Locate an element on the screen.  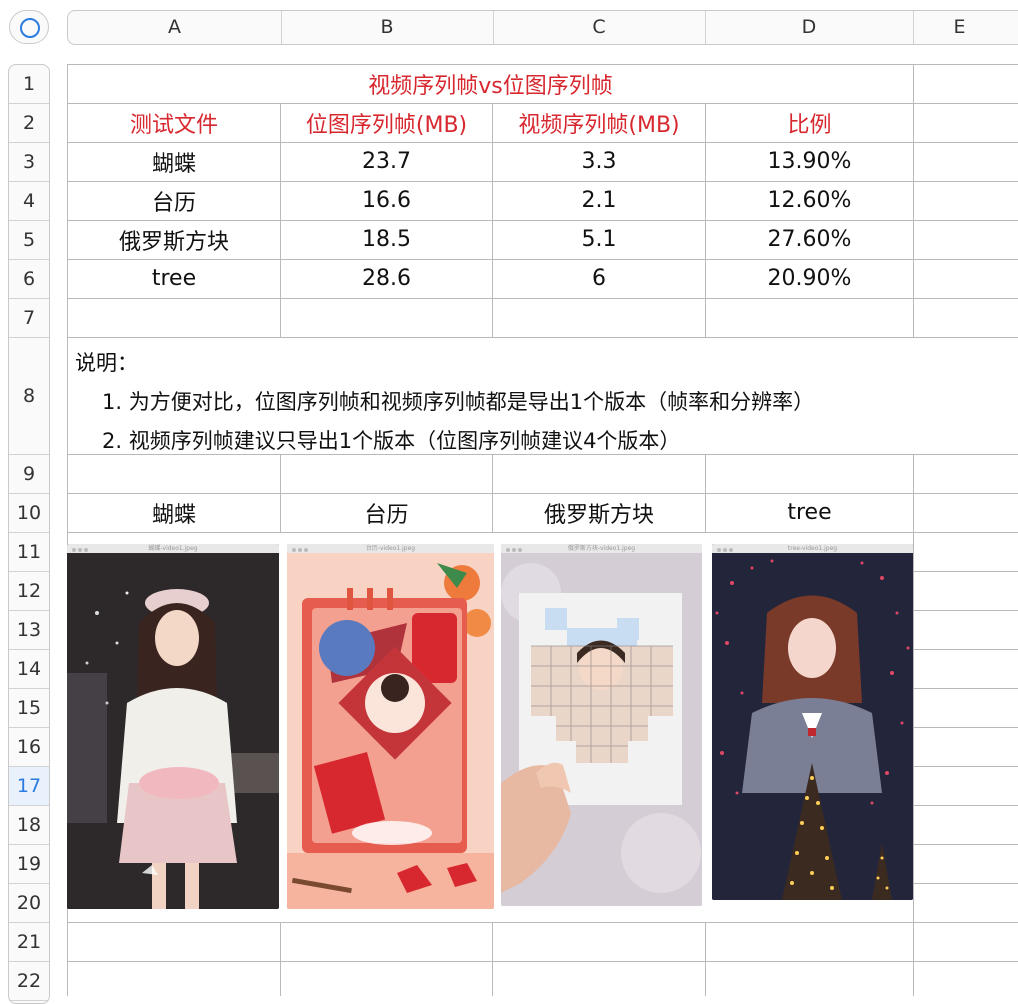
row-header-6: 6 is located at coordinates (29, 279).